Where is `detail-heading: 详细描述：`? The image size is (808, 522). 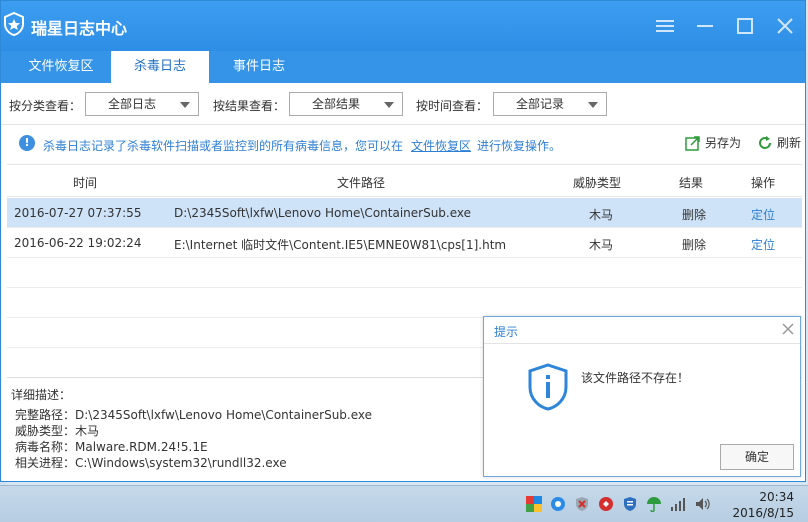 detail-heading: 详细描述： is located at coordinates (41, 395).